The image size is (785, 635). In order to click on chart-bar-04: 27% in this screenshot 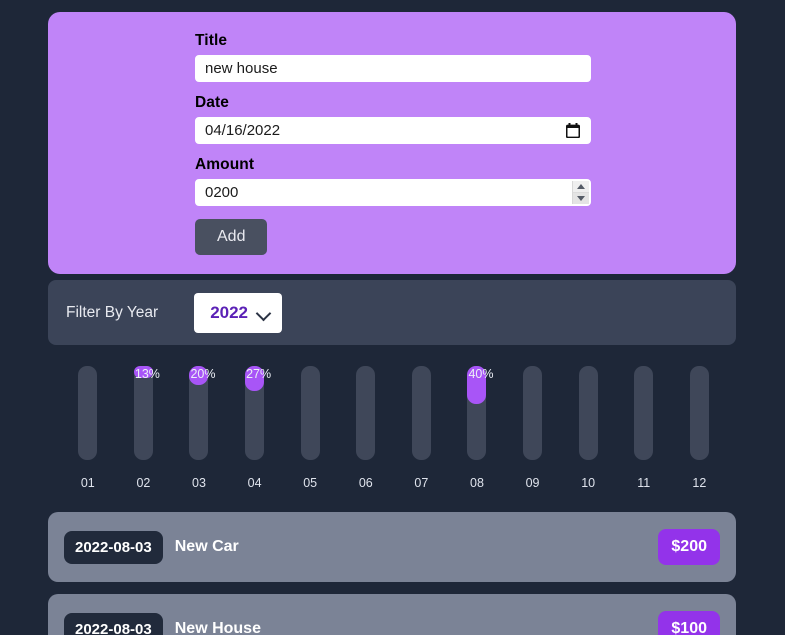, I will do `click(255, 416)`.